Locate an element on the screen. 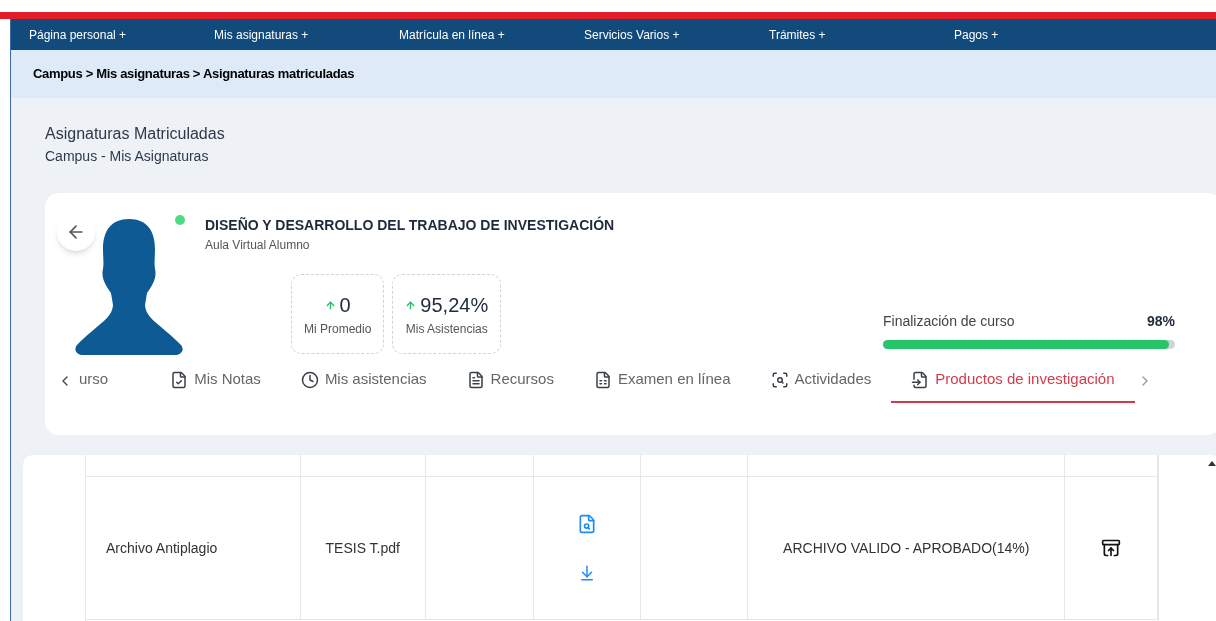 The width and height of the screenshot is (1216, 621). nav-item: Servicios Varios + is located at coordinates (658, 34).